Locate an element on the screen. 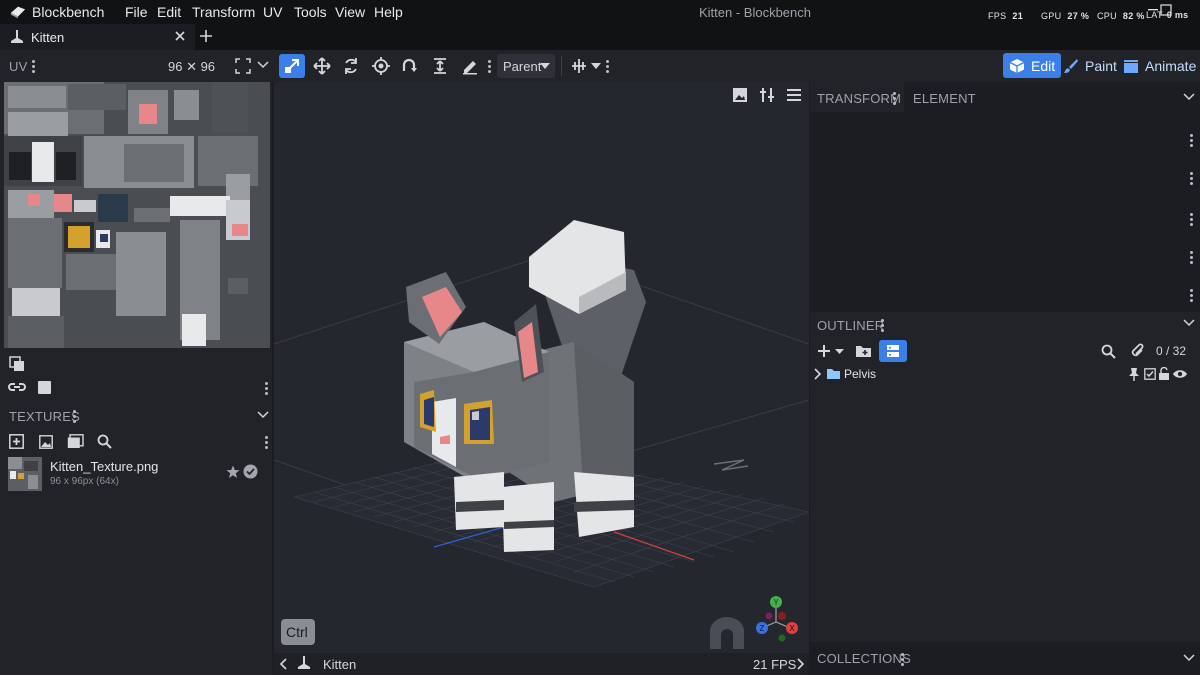  minimize-icon is located at coordinates (1153, 7).